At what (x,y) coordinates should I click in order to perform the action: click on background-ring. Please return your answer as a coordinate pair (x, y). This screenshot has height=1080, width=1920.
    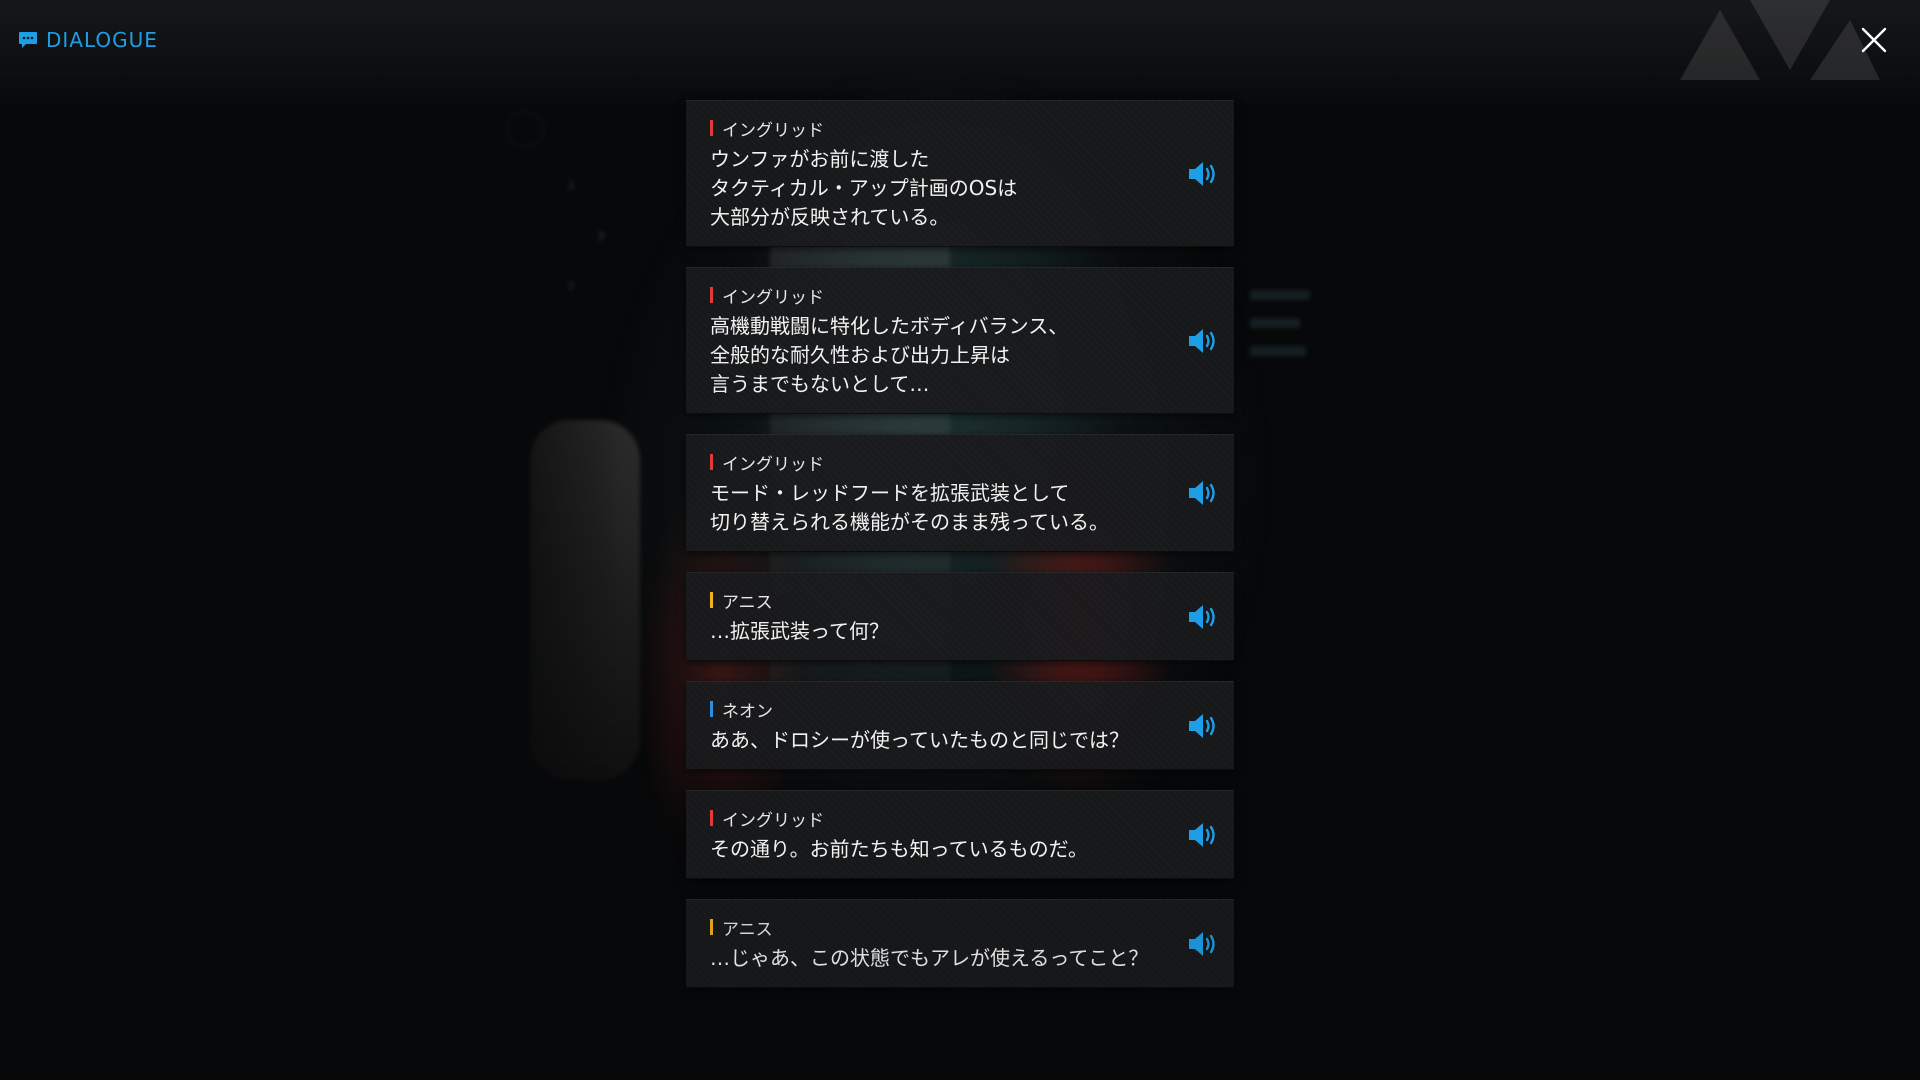
    Looking at the image, I should click on (525, 129).